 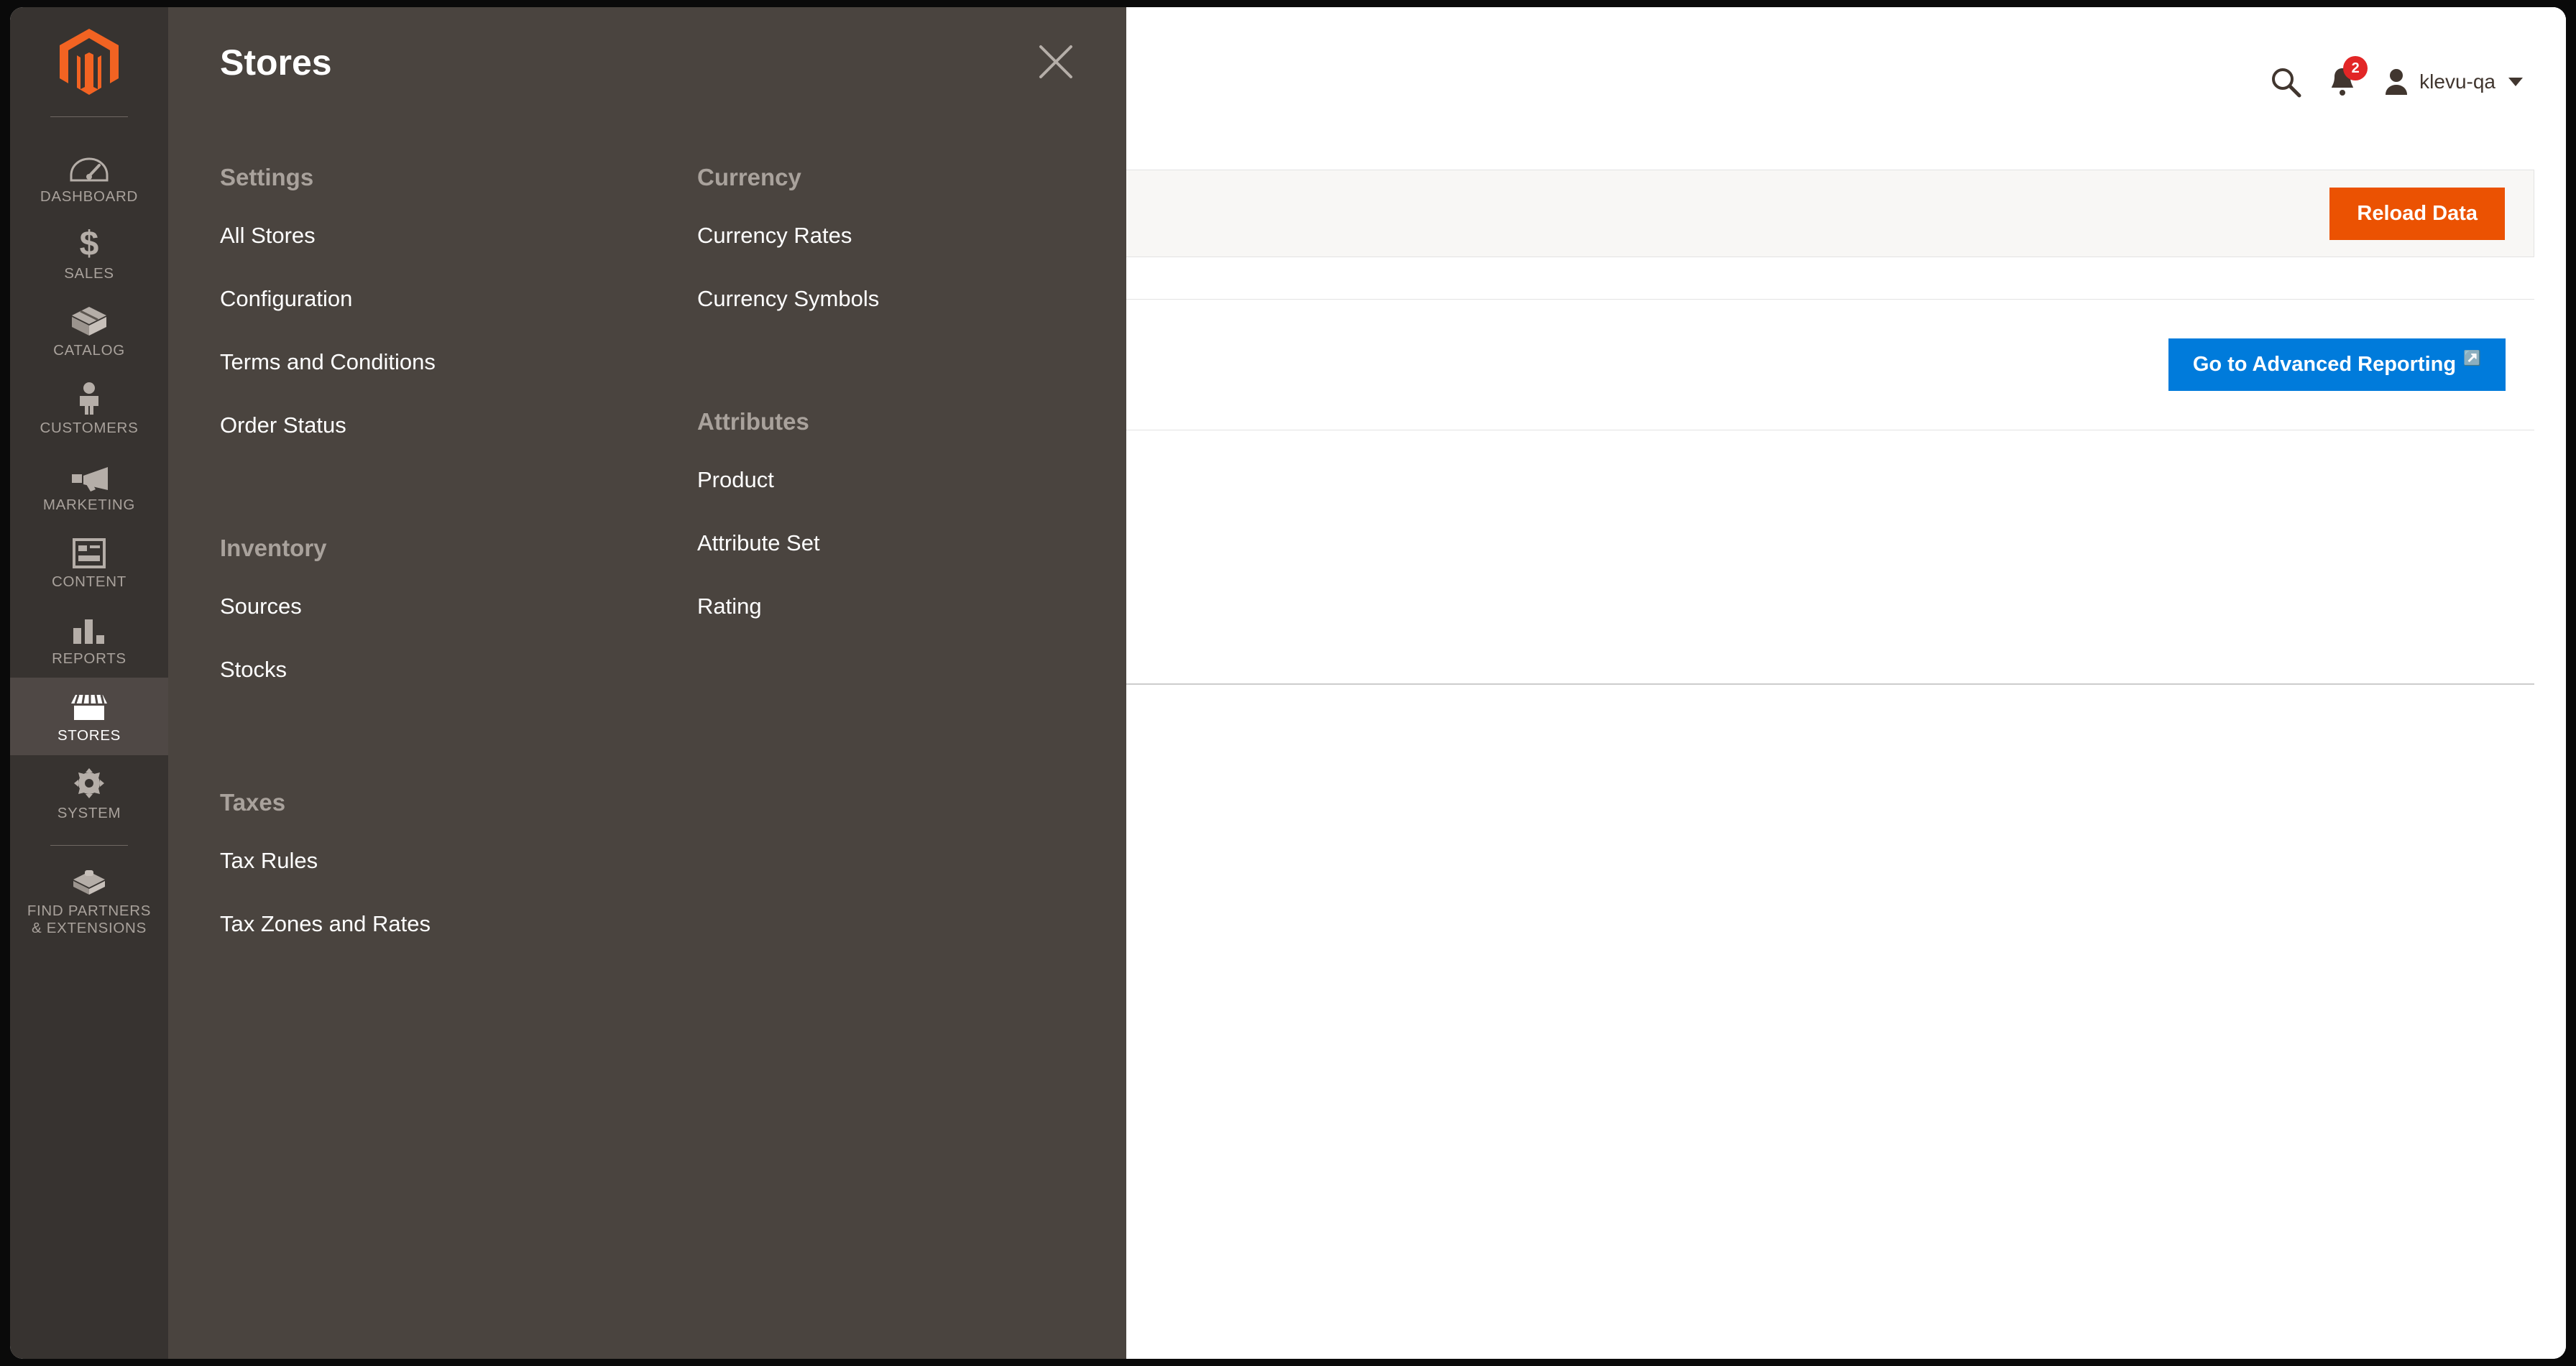 What do you see at coordinates (89, 551) in the screenshot?
I see `layout-icon` at bounding box center [89, 551].